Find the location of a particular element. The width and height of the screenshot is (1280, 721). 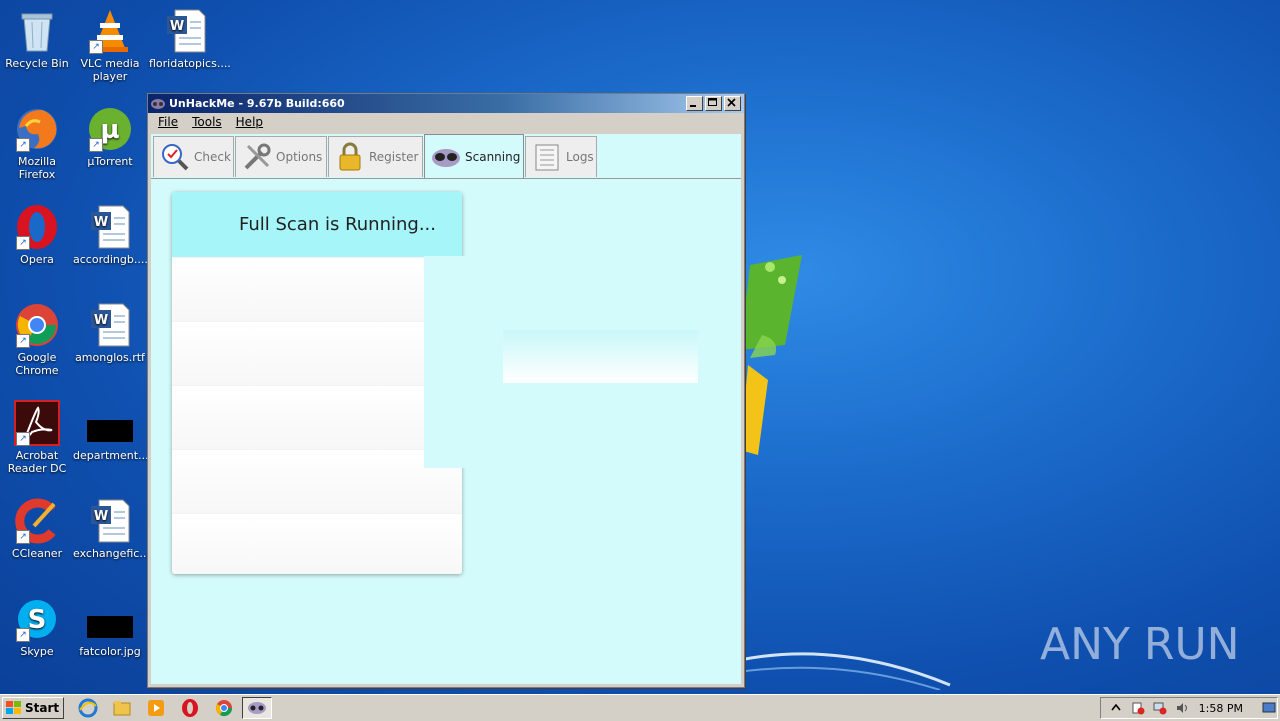

desktop-icon-recycle-bin: Recycle Bin is located at coordinates (37, 39).